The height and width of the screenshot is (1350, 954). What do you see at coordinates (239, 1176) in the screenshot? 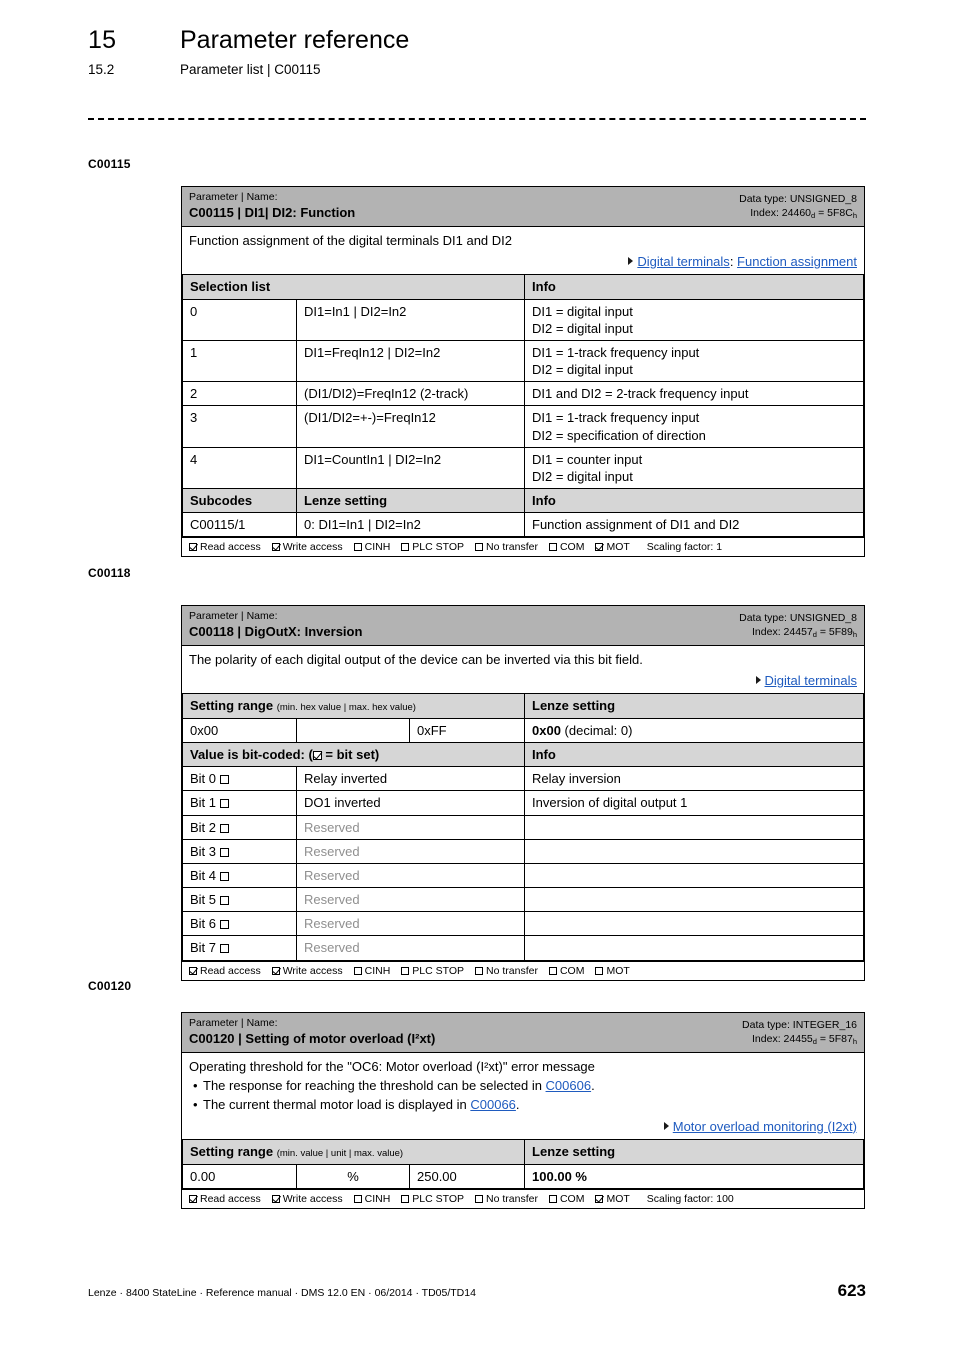
I see `range-min-value: 0.00` at bounding box center [239, 1176].